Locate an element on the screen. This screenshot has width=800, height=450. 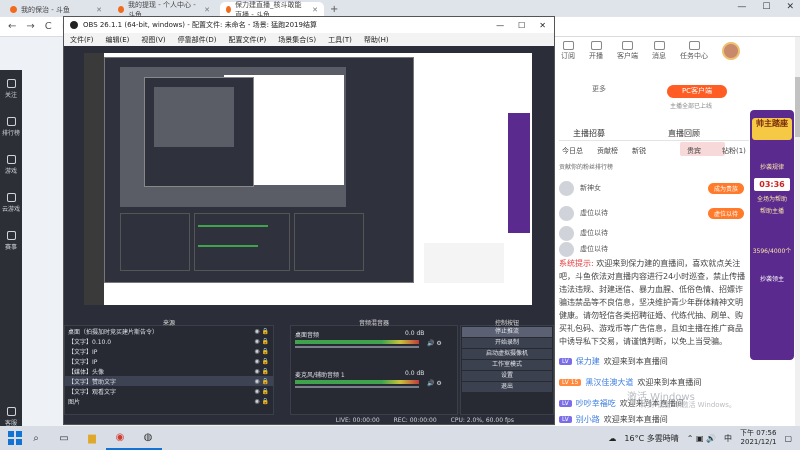
menu-help: 帮助(H) is located at coordinates (376, 40).